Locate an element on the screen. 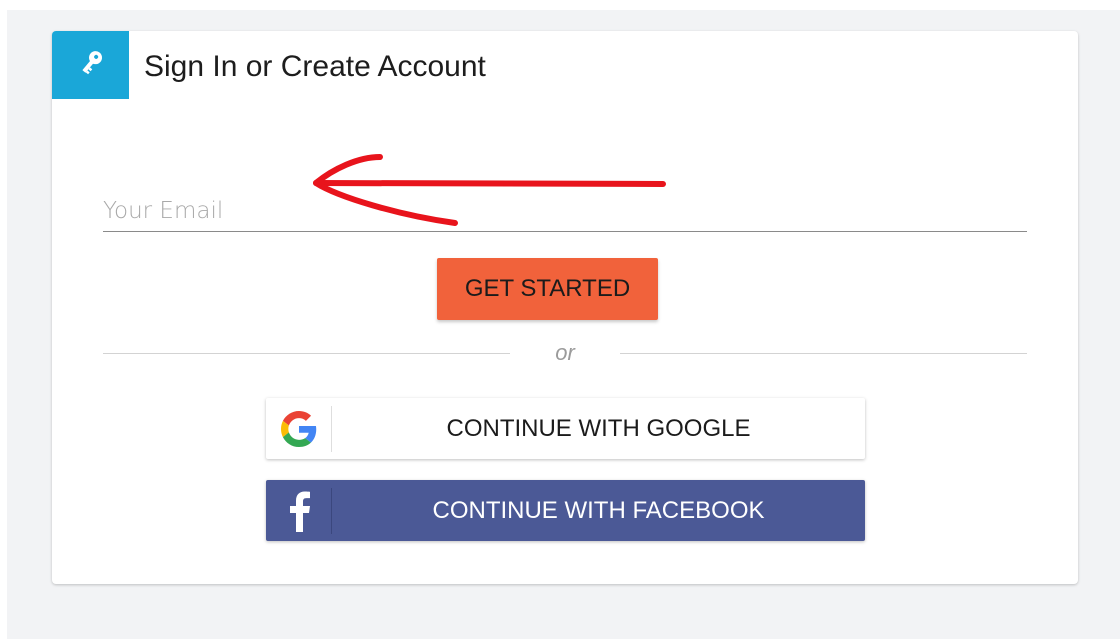 The width and height of the screenshot is (1120, 639). continue-with-google-button: CONTINUE WITH GOOGLE is located at coordinates (565, 428).